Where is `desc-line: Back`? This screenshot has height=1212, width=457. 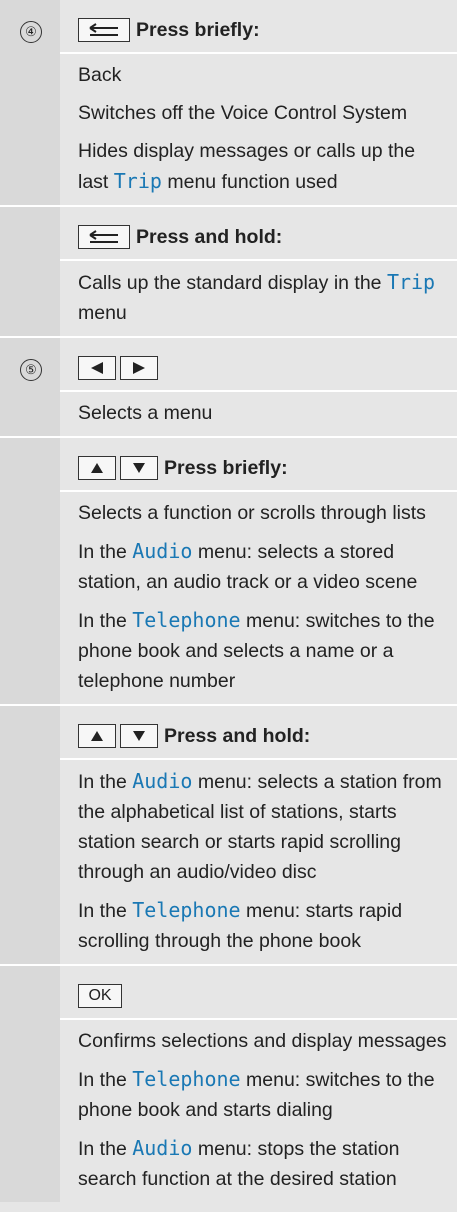
desc-line: Back is located at coordinates (100, 75).